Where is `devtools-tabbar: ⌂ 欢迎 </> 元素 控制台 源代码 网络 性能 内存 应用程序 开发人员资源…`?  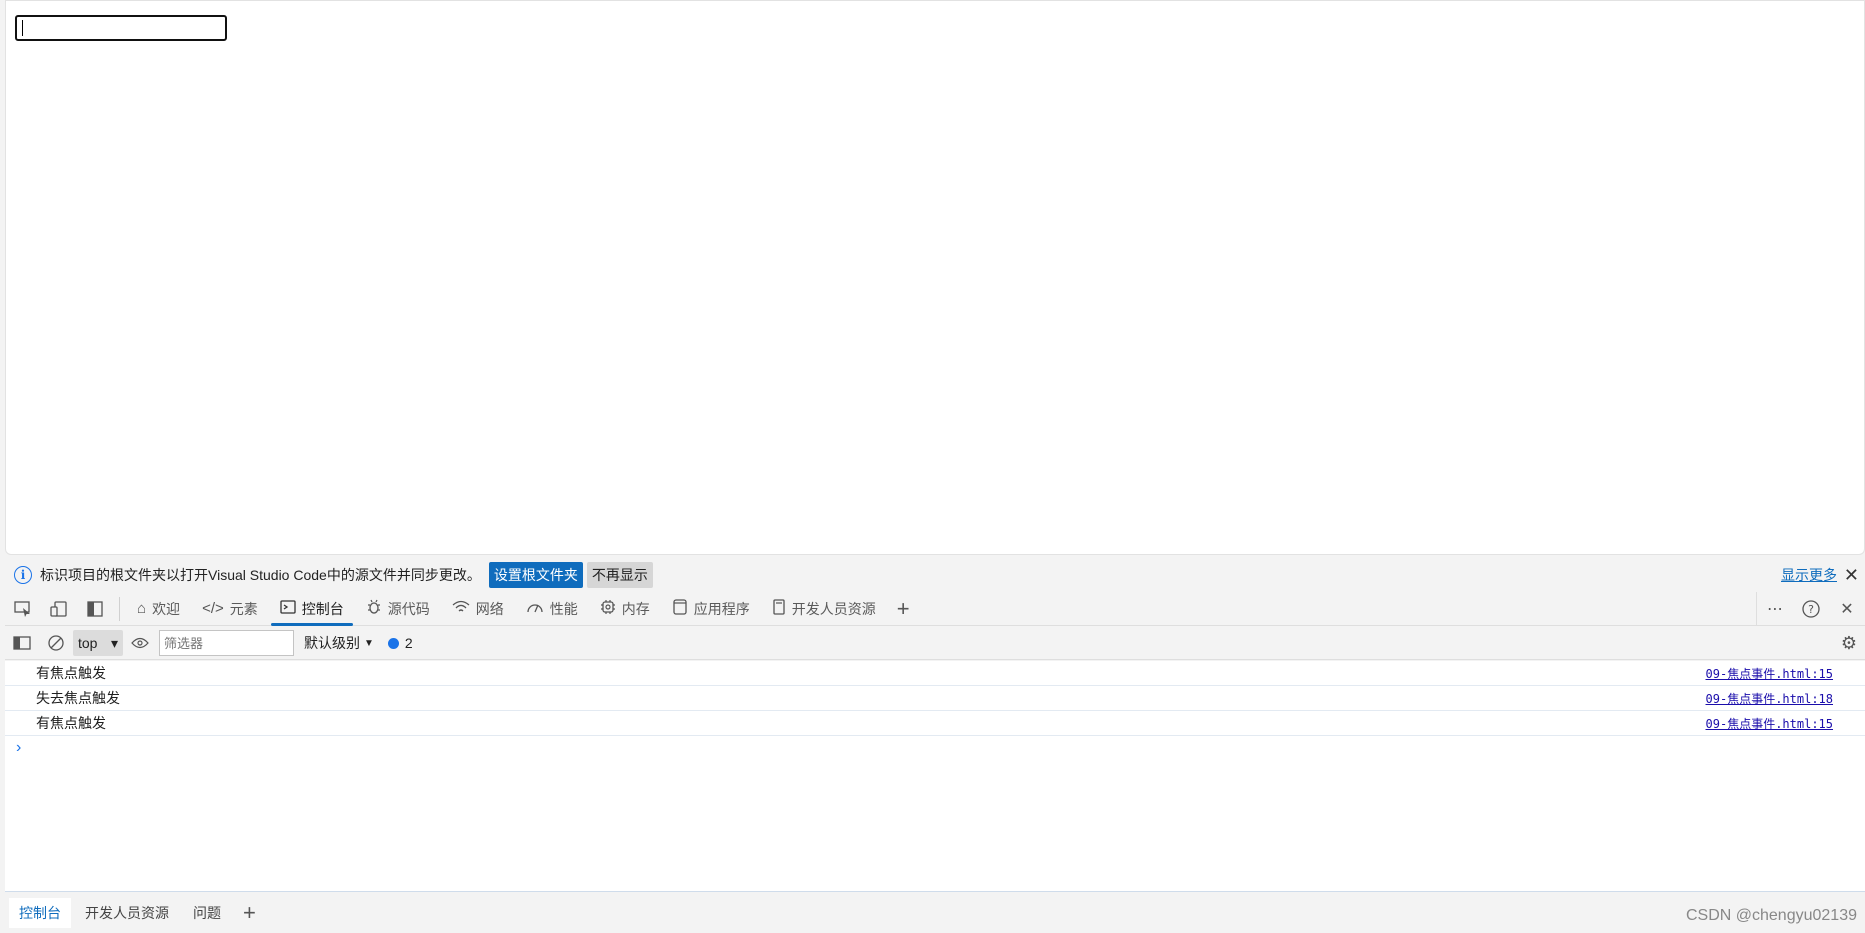
devtools-tabbar: ⌂ 欢迎 </> 元素 控制台 源代码 网络 性能 内存 应用程序 开发人员资源… is located at coordinates (935, 609).